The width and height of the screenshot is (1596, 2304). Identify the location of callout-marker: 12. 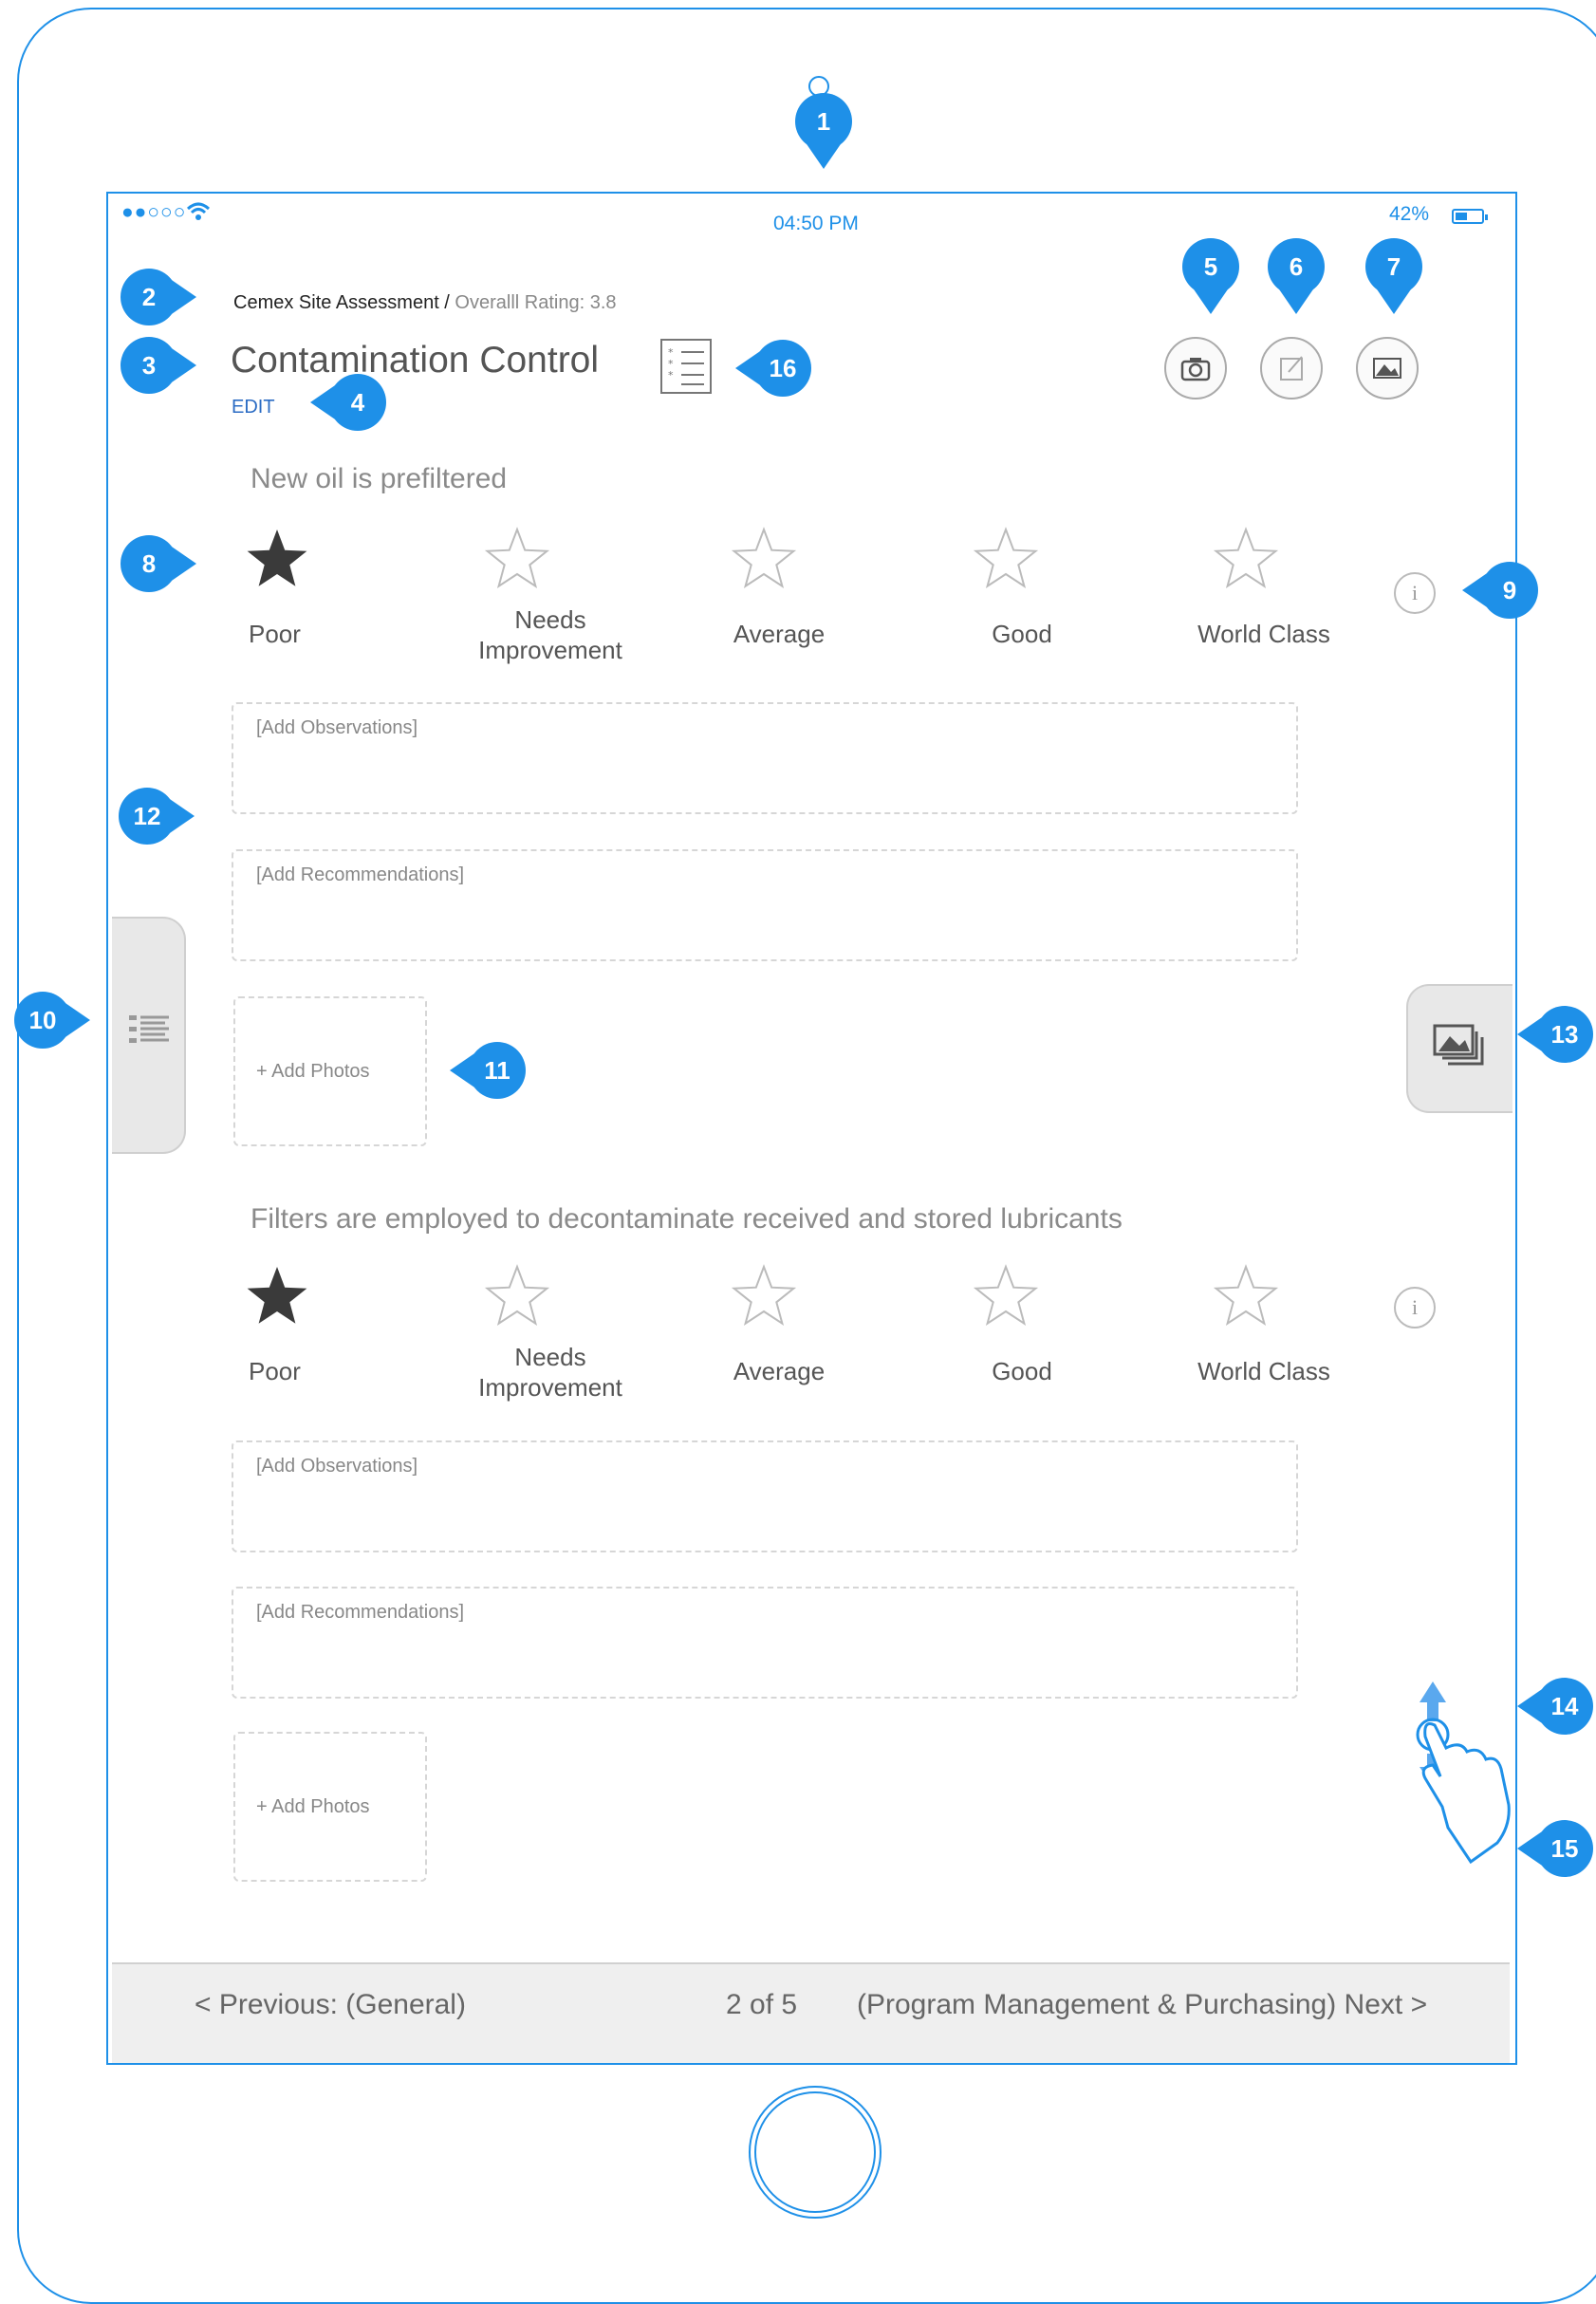
(157, 816).